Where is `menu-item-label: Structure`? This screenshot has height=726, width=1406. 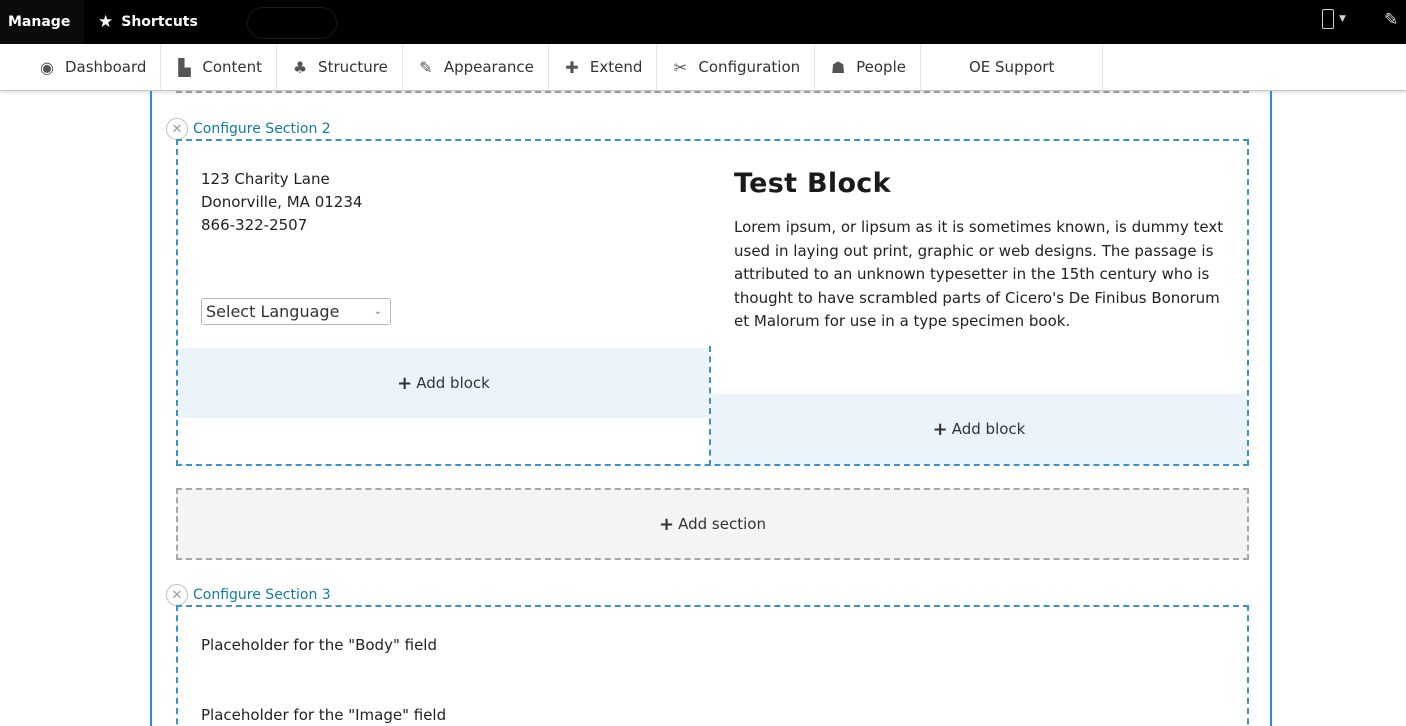
menu-item-label: Structure is located at coordinates (353, 67).